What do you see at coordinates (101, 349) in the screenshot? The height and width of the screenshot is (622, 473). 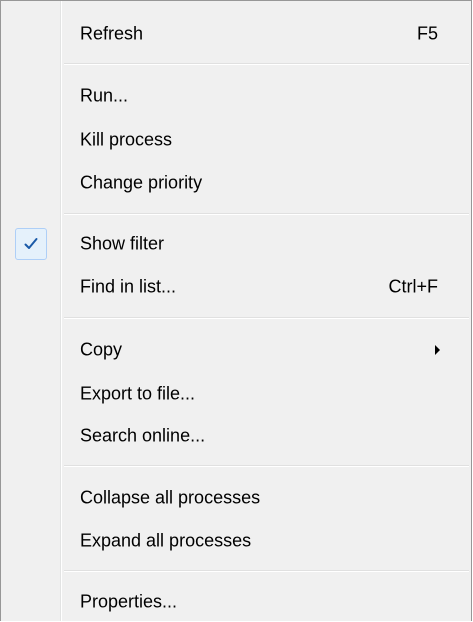 I see `menu-item-label: Copy` at bounding box center [101, 349].